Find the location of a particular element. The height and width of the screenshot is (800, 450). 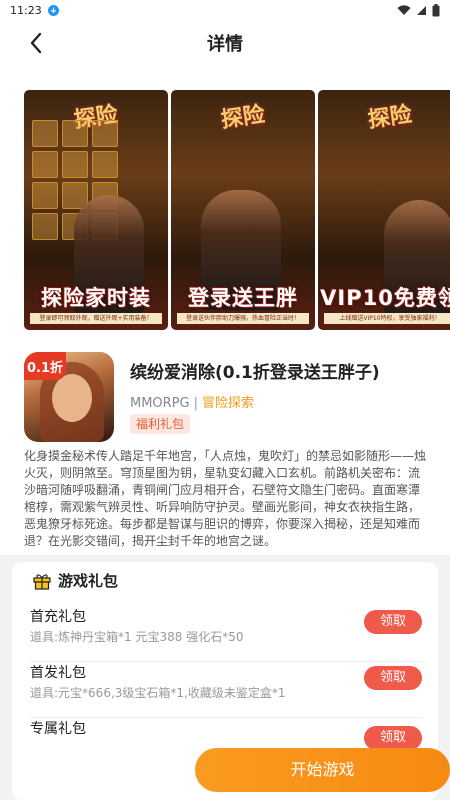

gift-section-title: 游戏礼包 is located at coordinates (88, 581).